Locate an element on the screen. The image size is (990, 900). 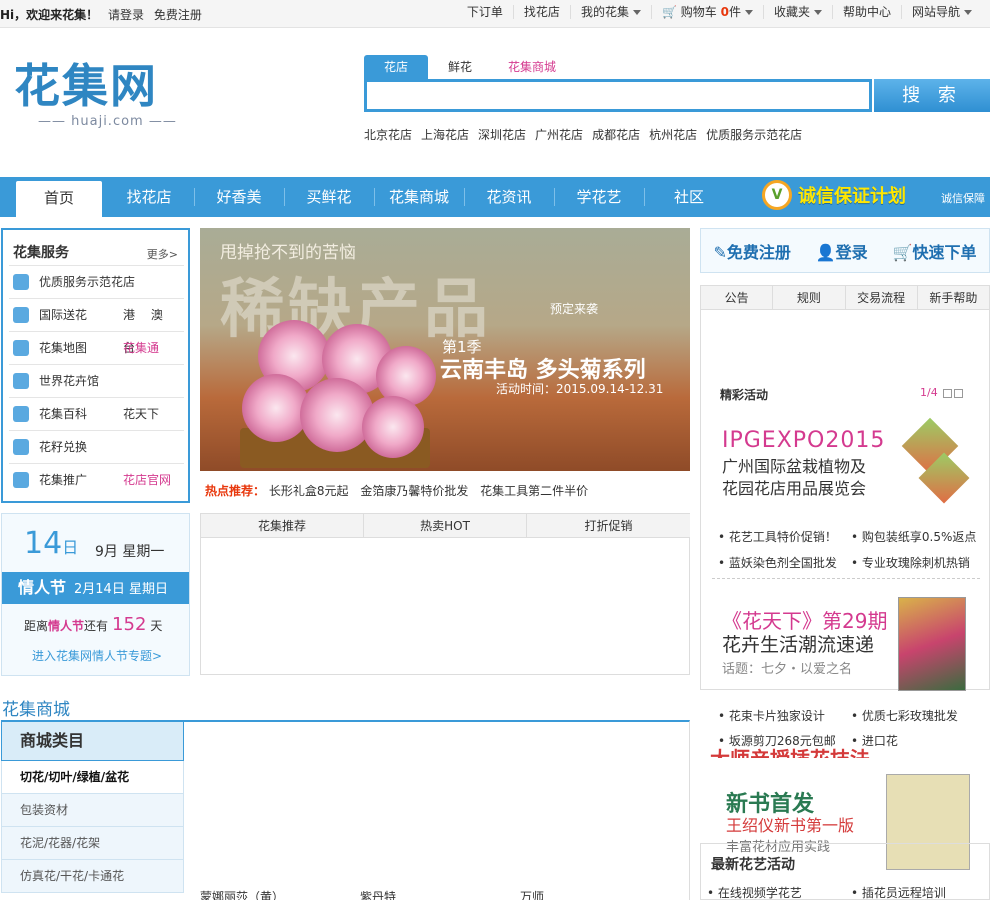
register-button: ✎免费注册 is located at coordinates (751, 251).